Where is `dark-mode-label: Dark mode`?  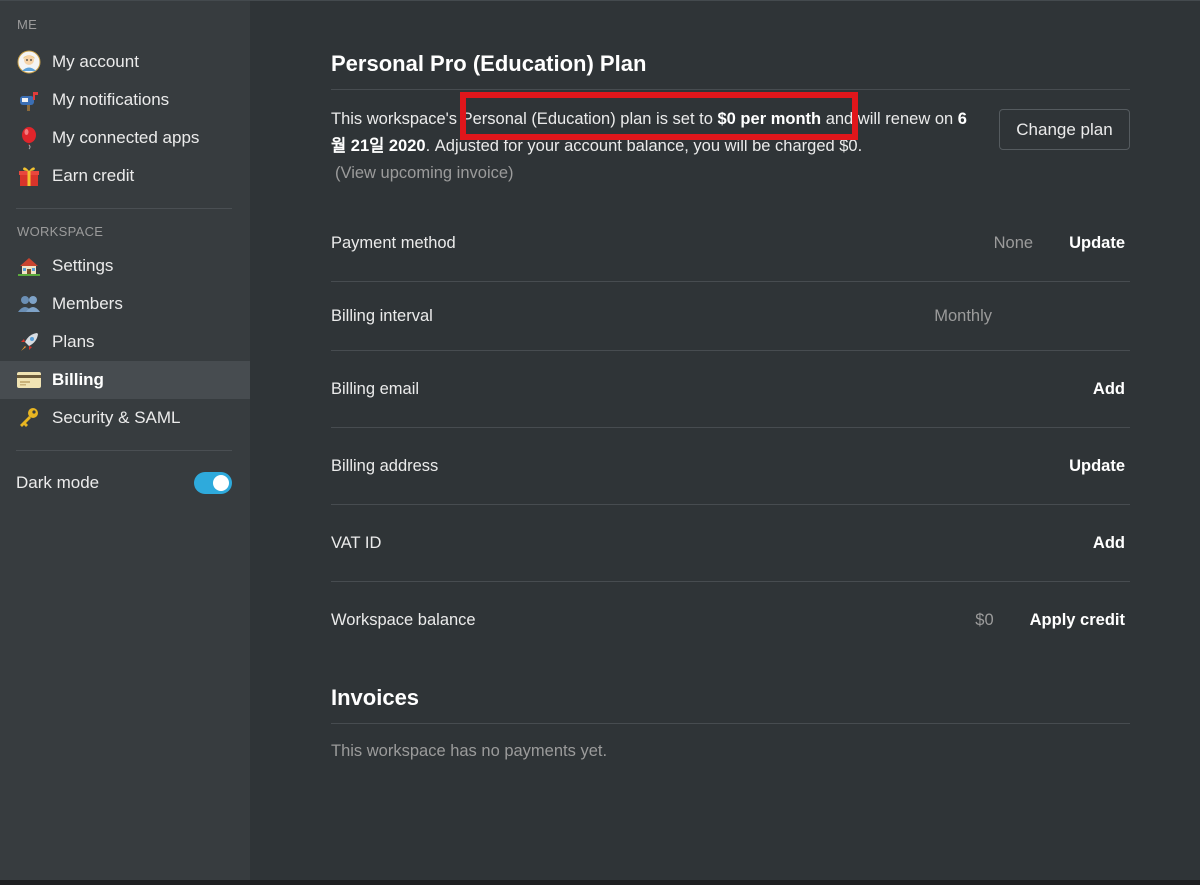 dark-mode-label: Dark mode is located at coordinates (58, 482).